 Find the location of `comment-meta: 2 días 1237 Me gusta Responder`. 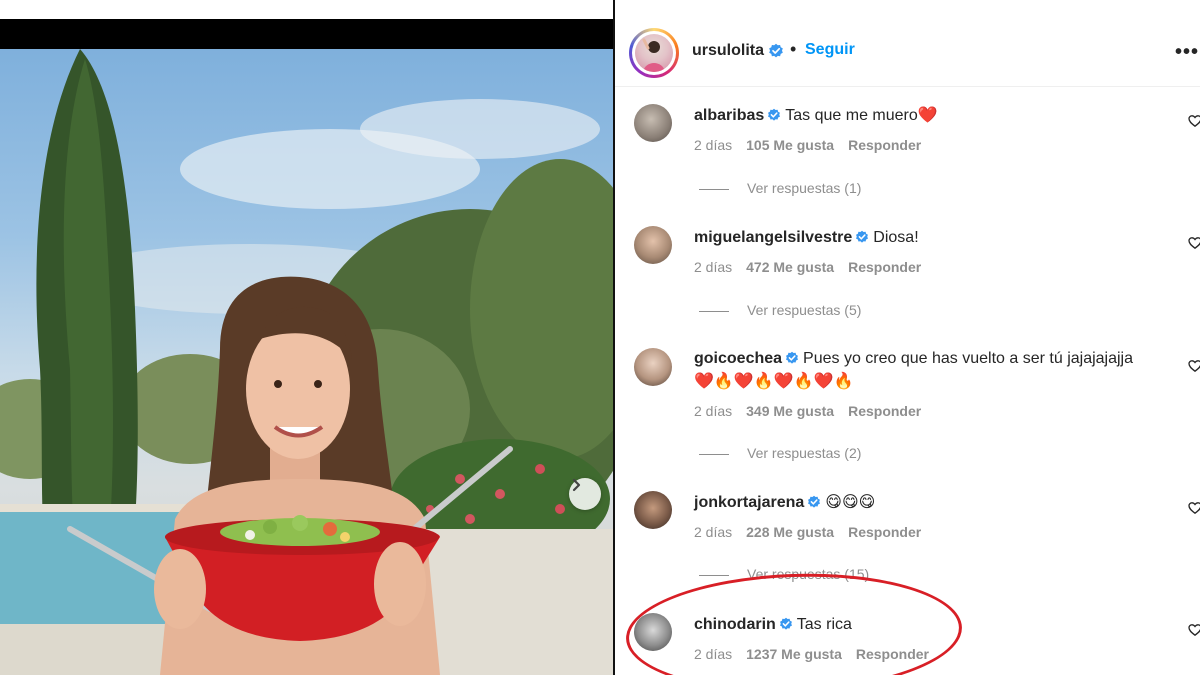

comment-meta: 2 días 1237 Me gusta Responder is located at coordinates (818, 654).